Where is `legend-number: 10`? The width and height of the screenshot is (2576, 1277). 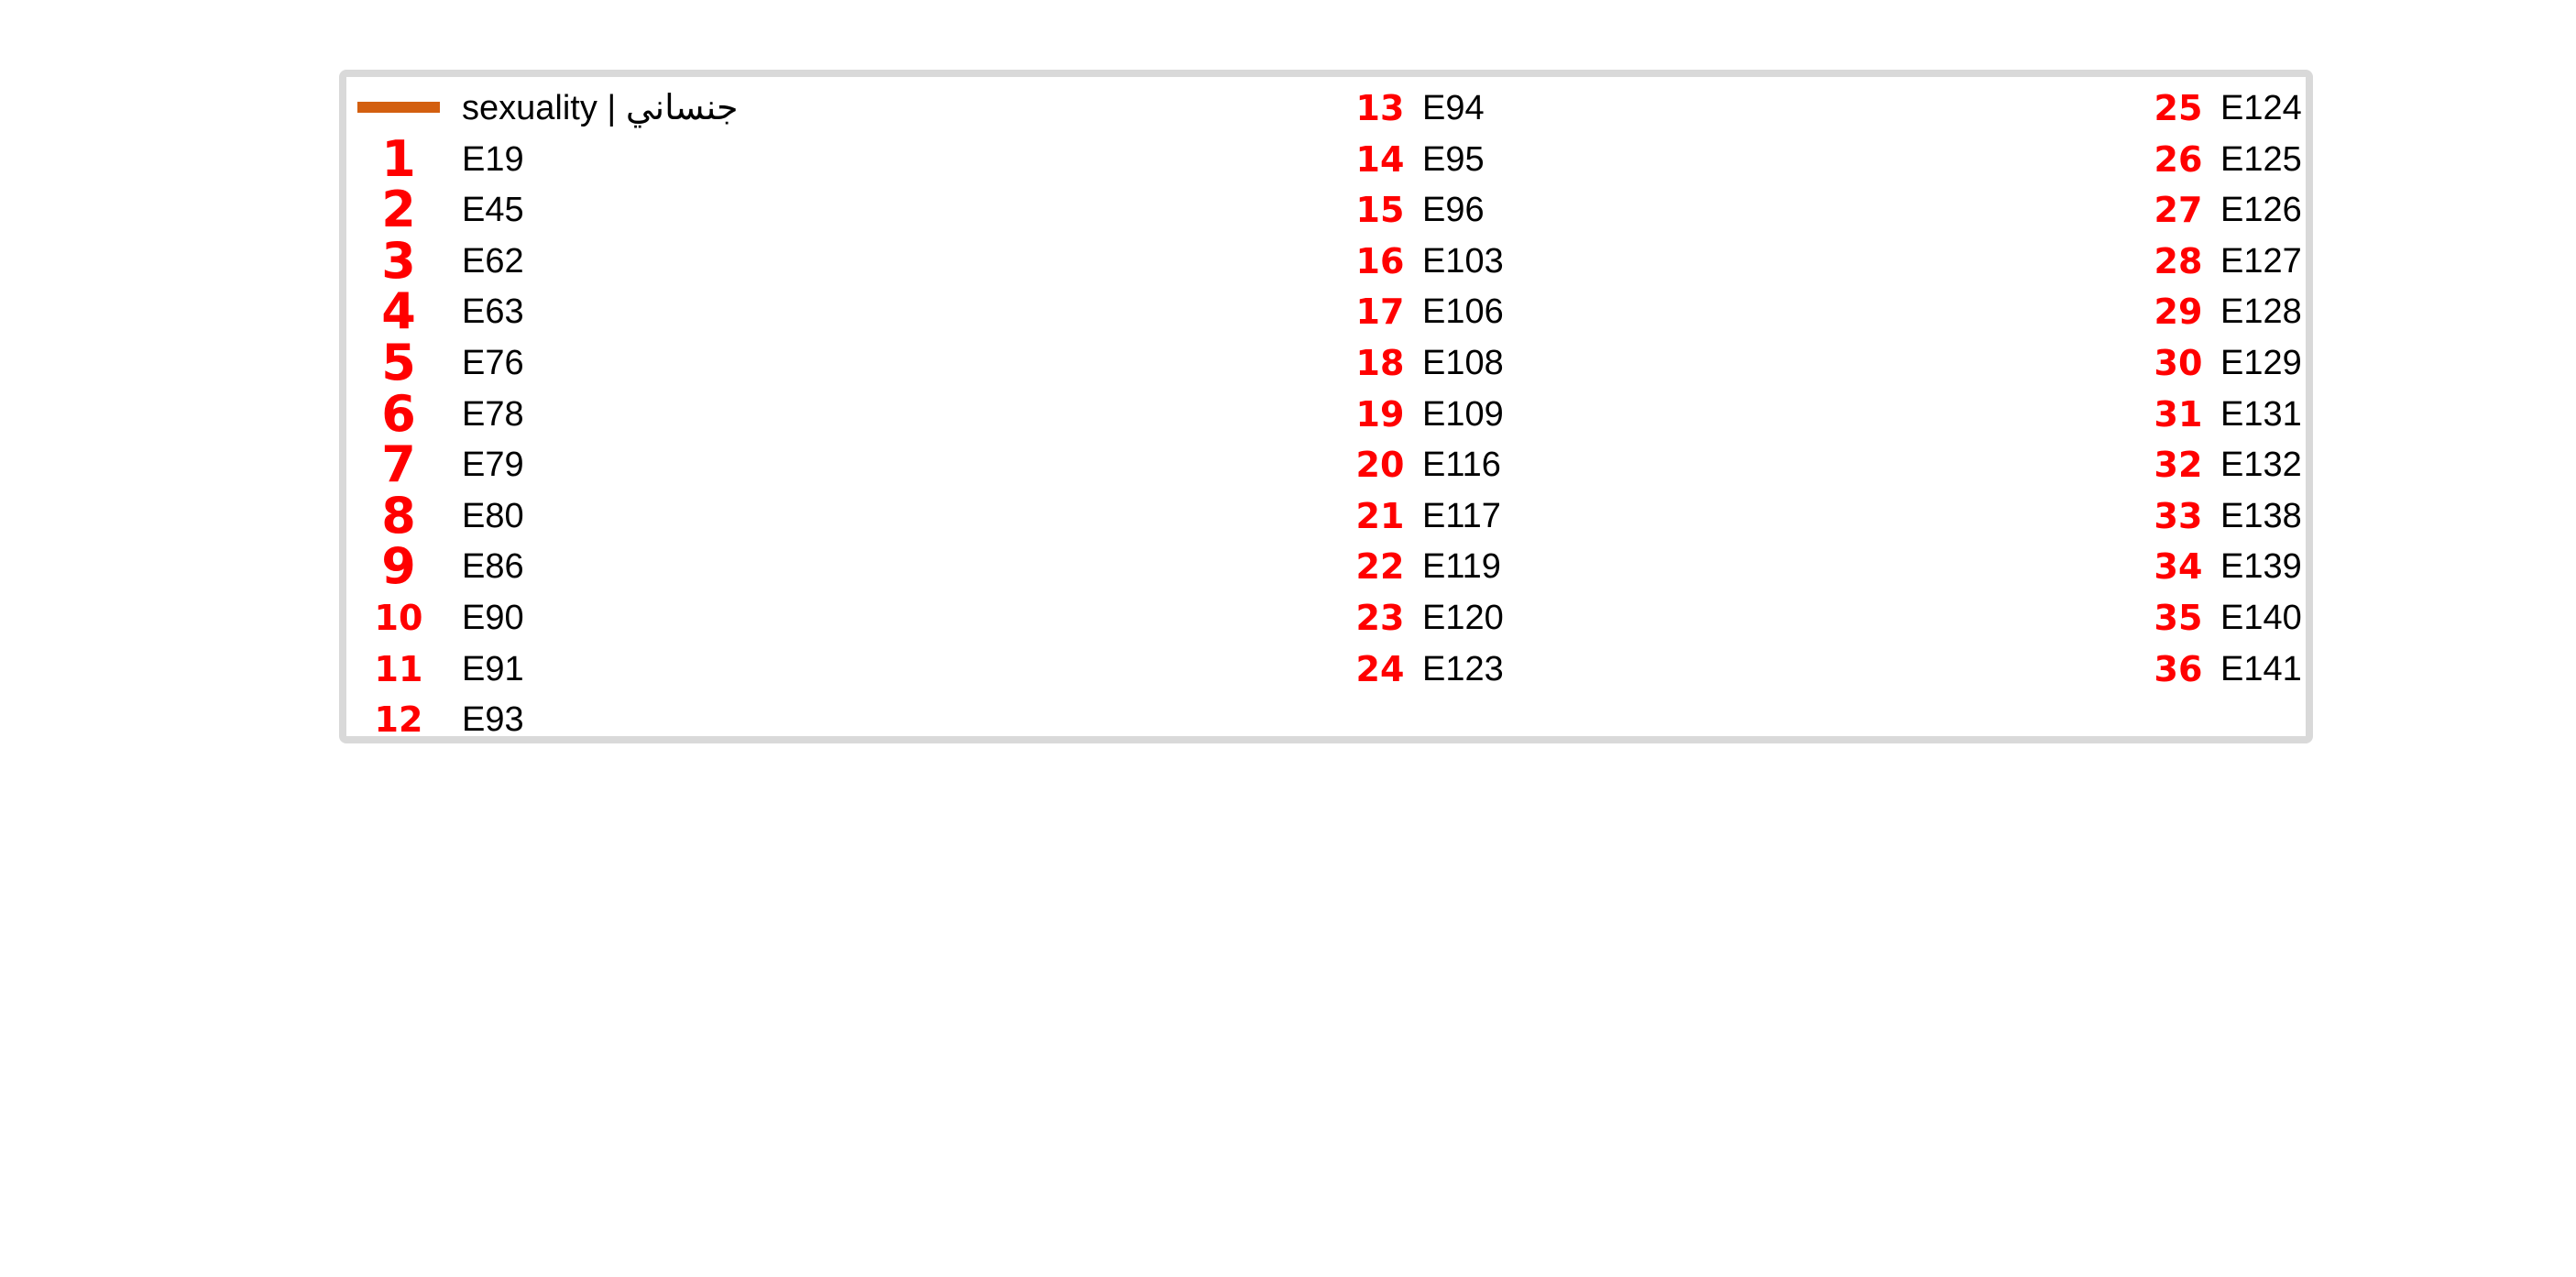
legend-number: 10 is located at coordinates (399, 618).